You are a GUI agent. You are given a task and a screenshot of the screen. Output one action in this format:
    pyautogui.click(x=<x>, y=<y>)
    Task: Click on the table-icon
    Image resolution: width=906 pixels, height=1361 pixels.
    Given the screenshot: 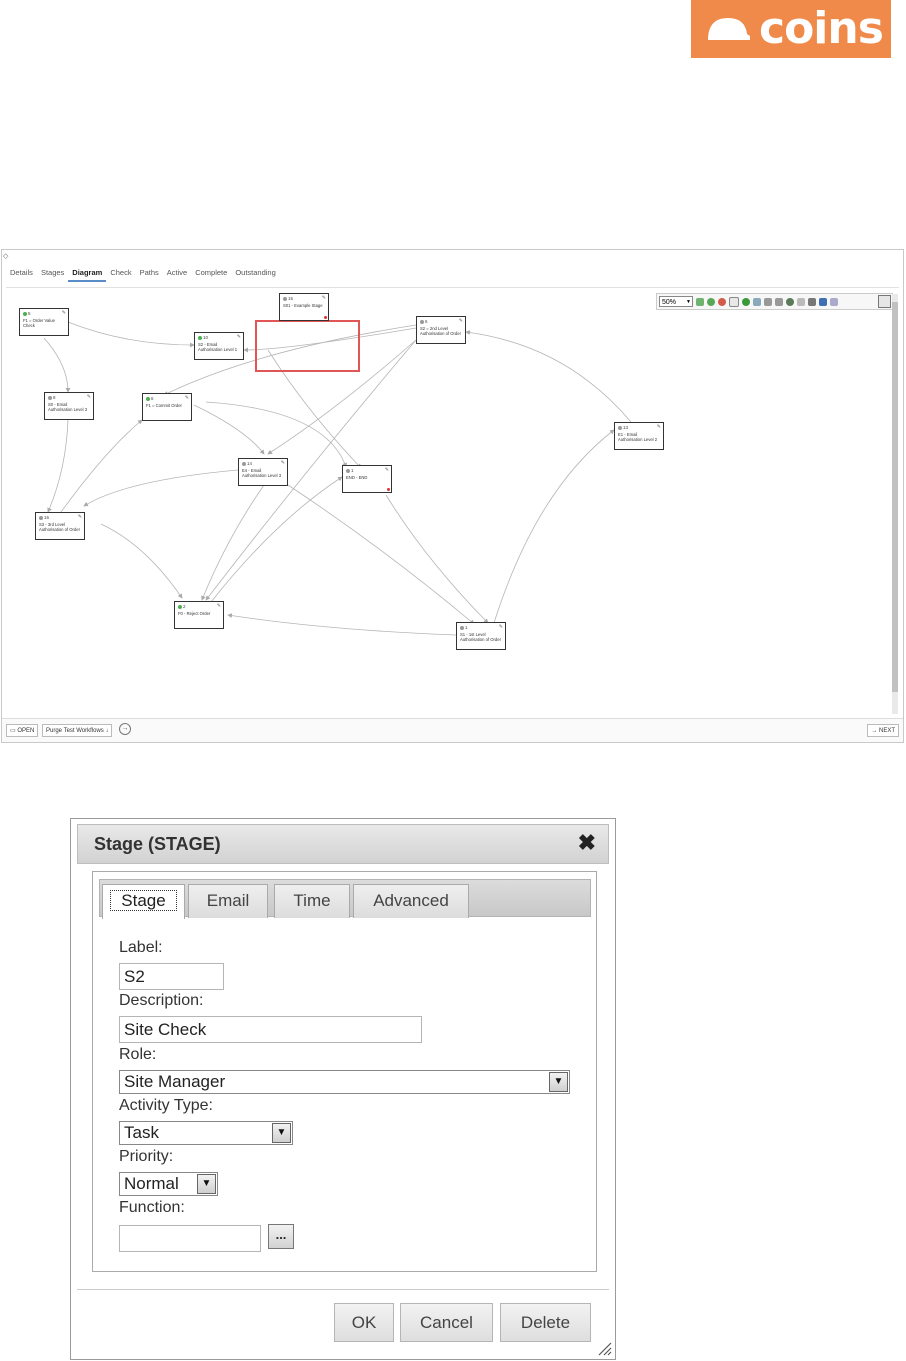 What is the action you would take?
    pyautogui.click(x=734, y=301)
    